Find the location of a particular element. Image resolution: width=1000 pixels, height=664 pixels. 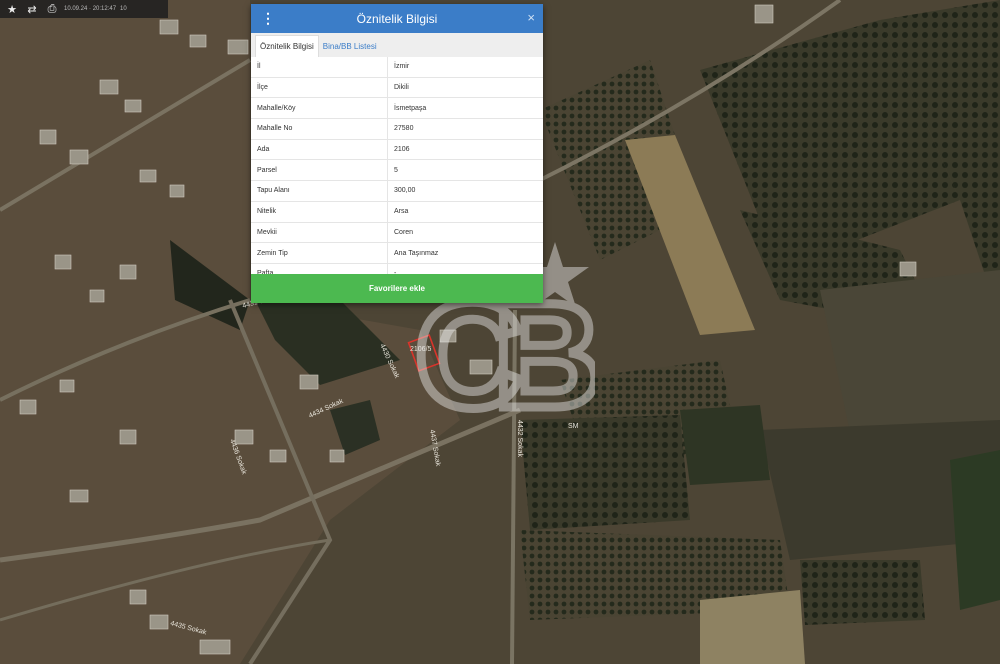

table-row: Tapu Alanı 300,00 is located at coordinates (397, 191).